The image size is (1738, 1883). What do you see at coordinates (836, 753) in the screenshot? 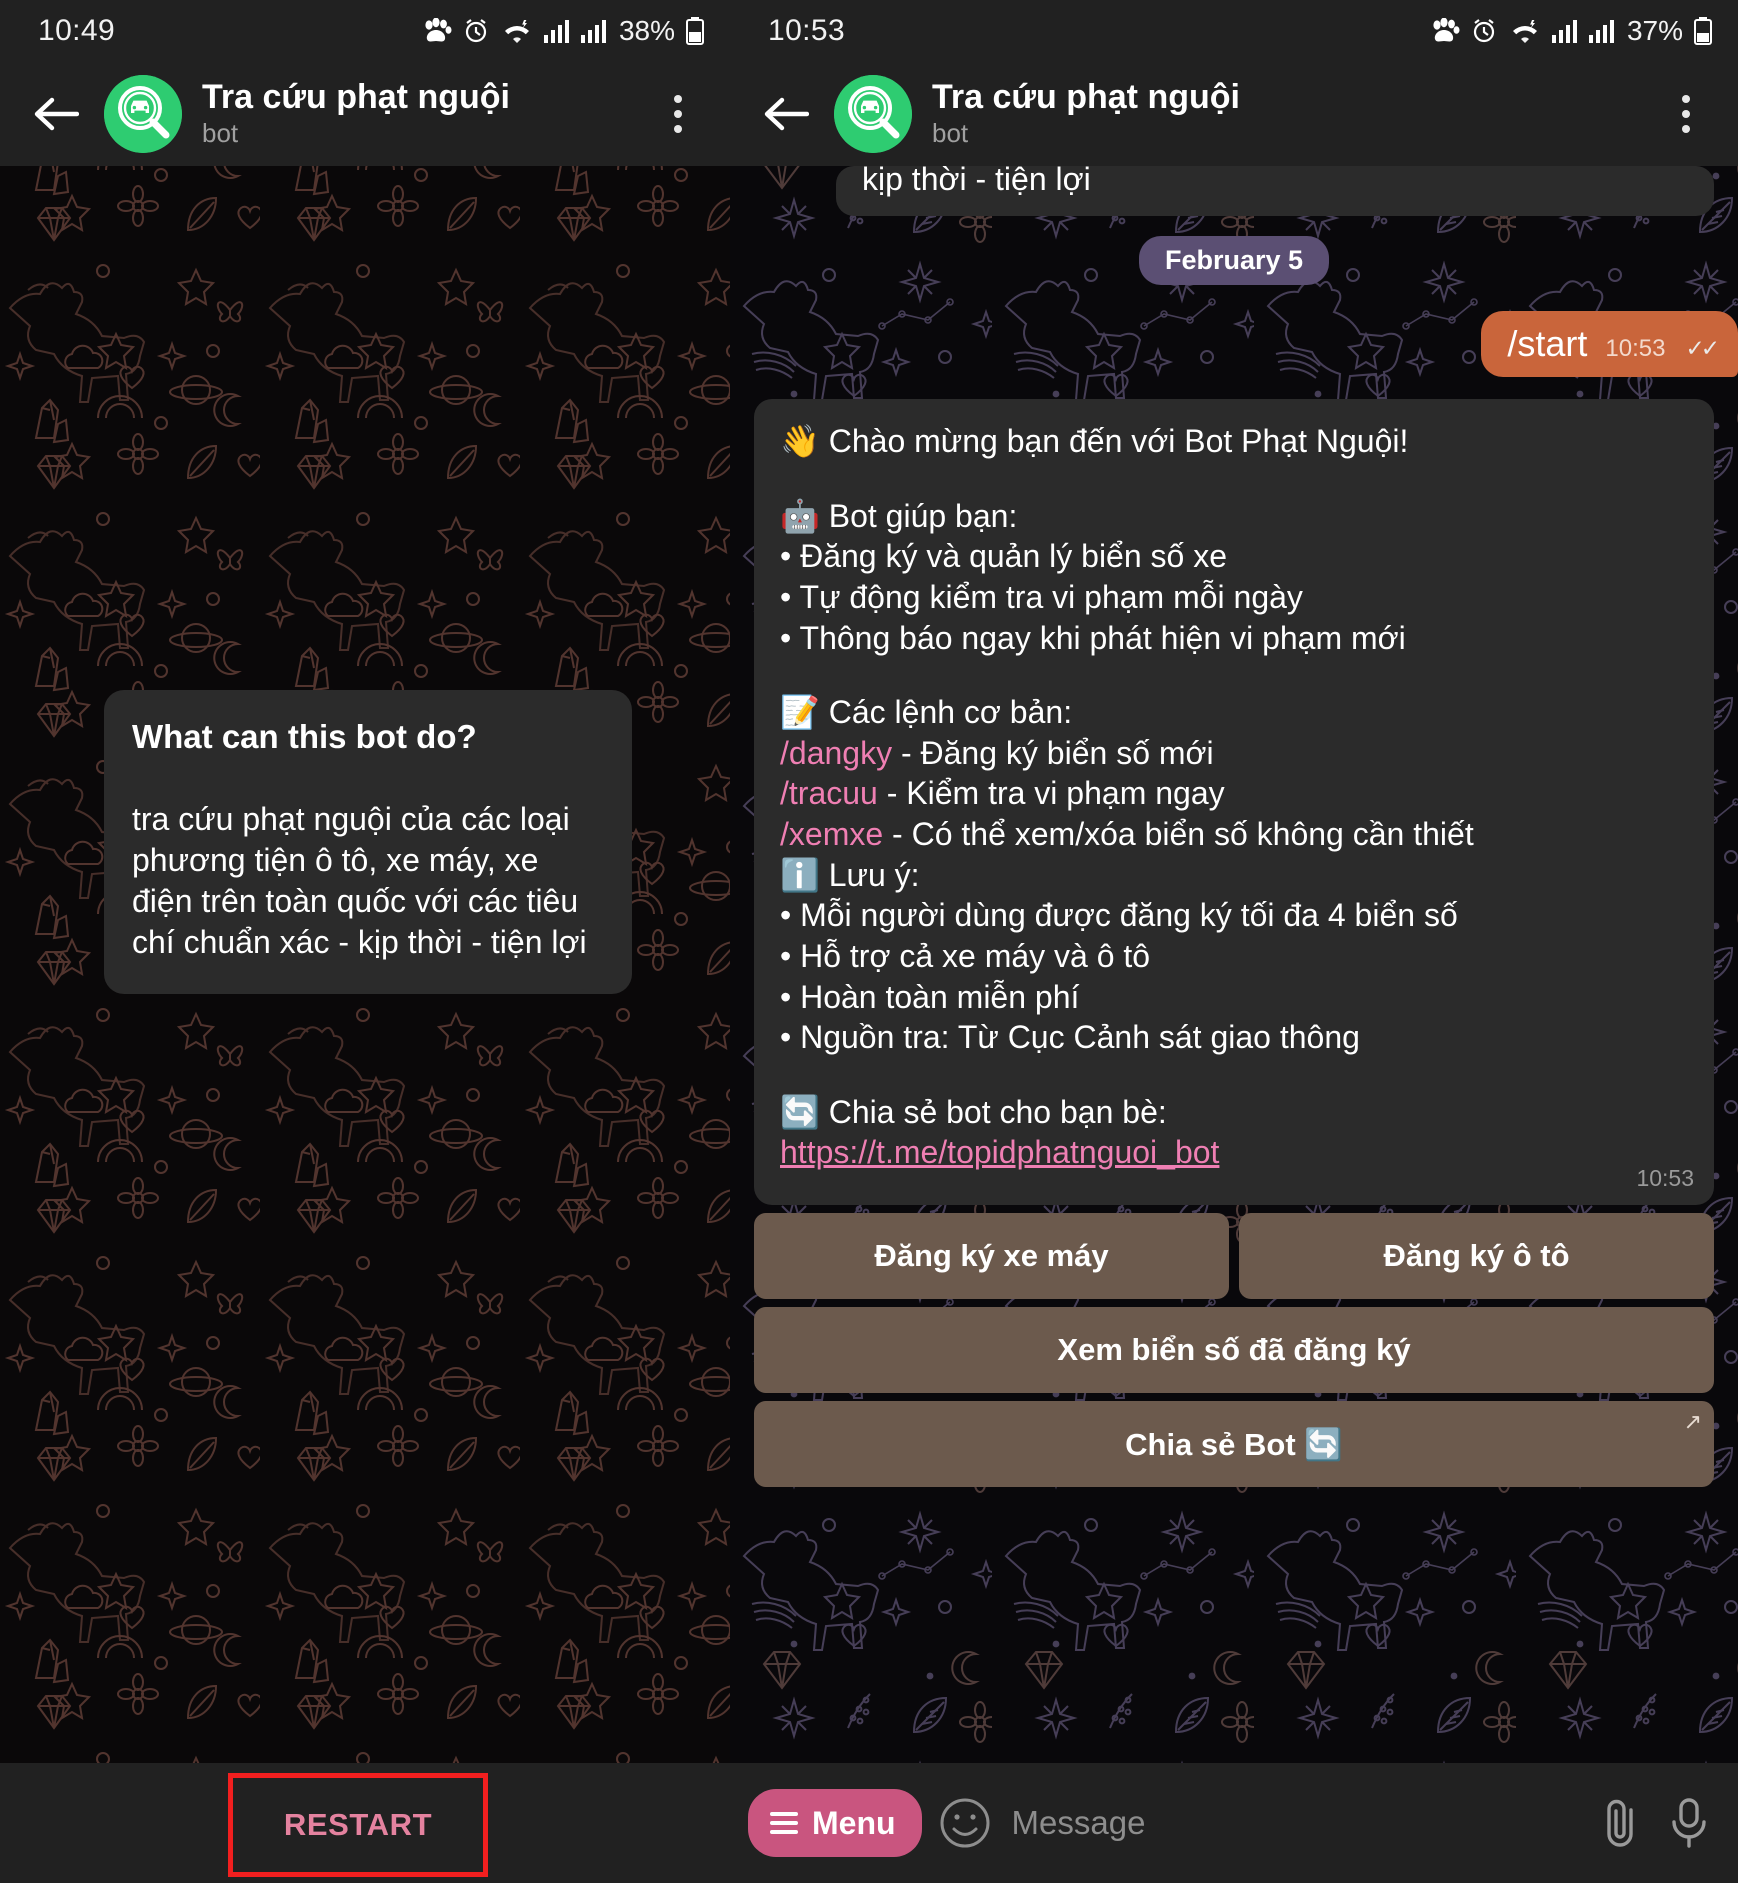
I see `command-dangky-link: /dangky` at bounding box center [836, 753].